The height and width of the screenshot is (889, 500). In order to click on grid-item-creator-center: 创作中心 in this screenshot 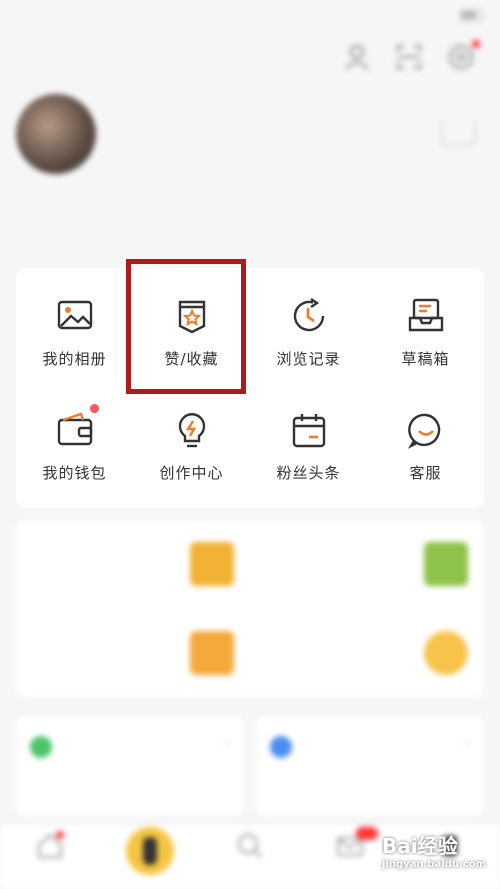, I will do `click(191, 446)`.